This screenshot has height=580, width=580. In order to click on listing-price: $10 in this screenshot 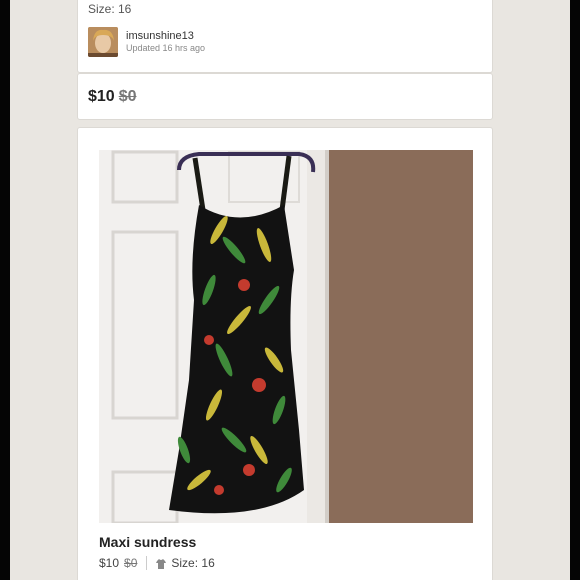, I will do `click(109, 563)`.